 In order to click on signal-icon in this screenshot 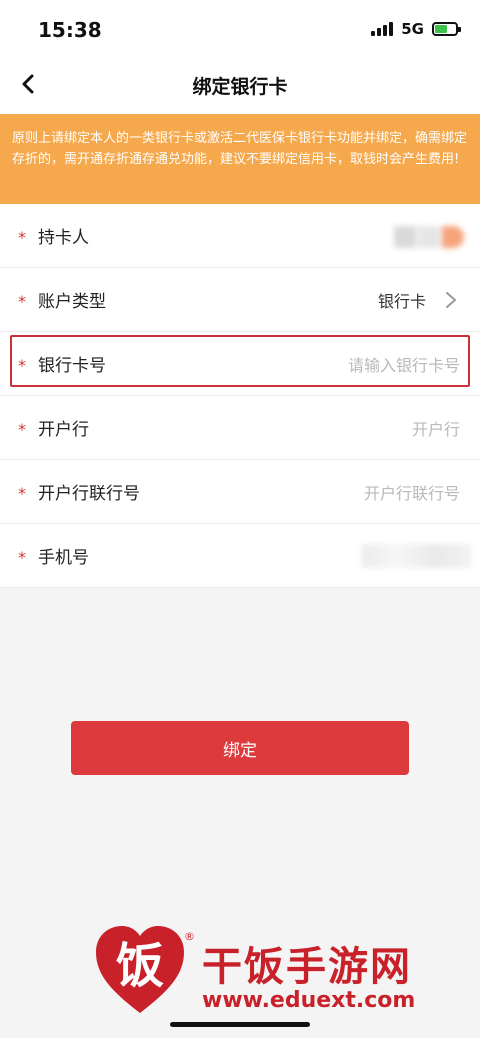, I will do `click(382, 29)`.